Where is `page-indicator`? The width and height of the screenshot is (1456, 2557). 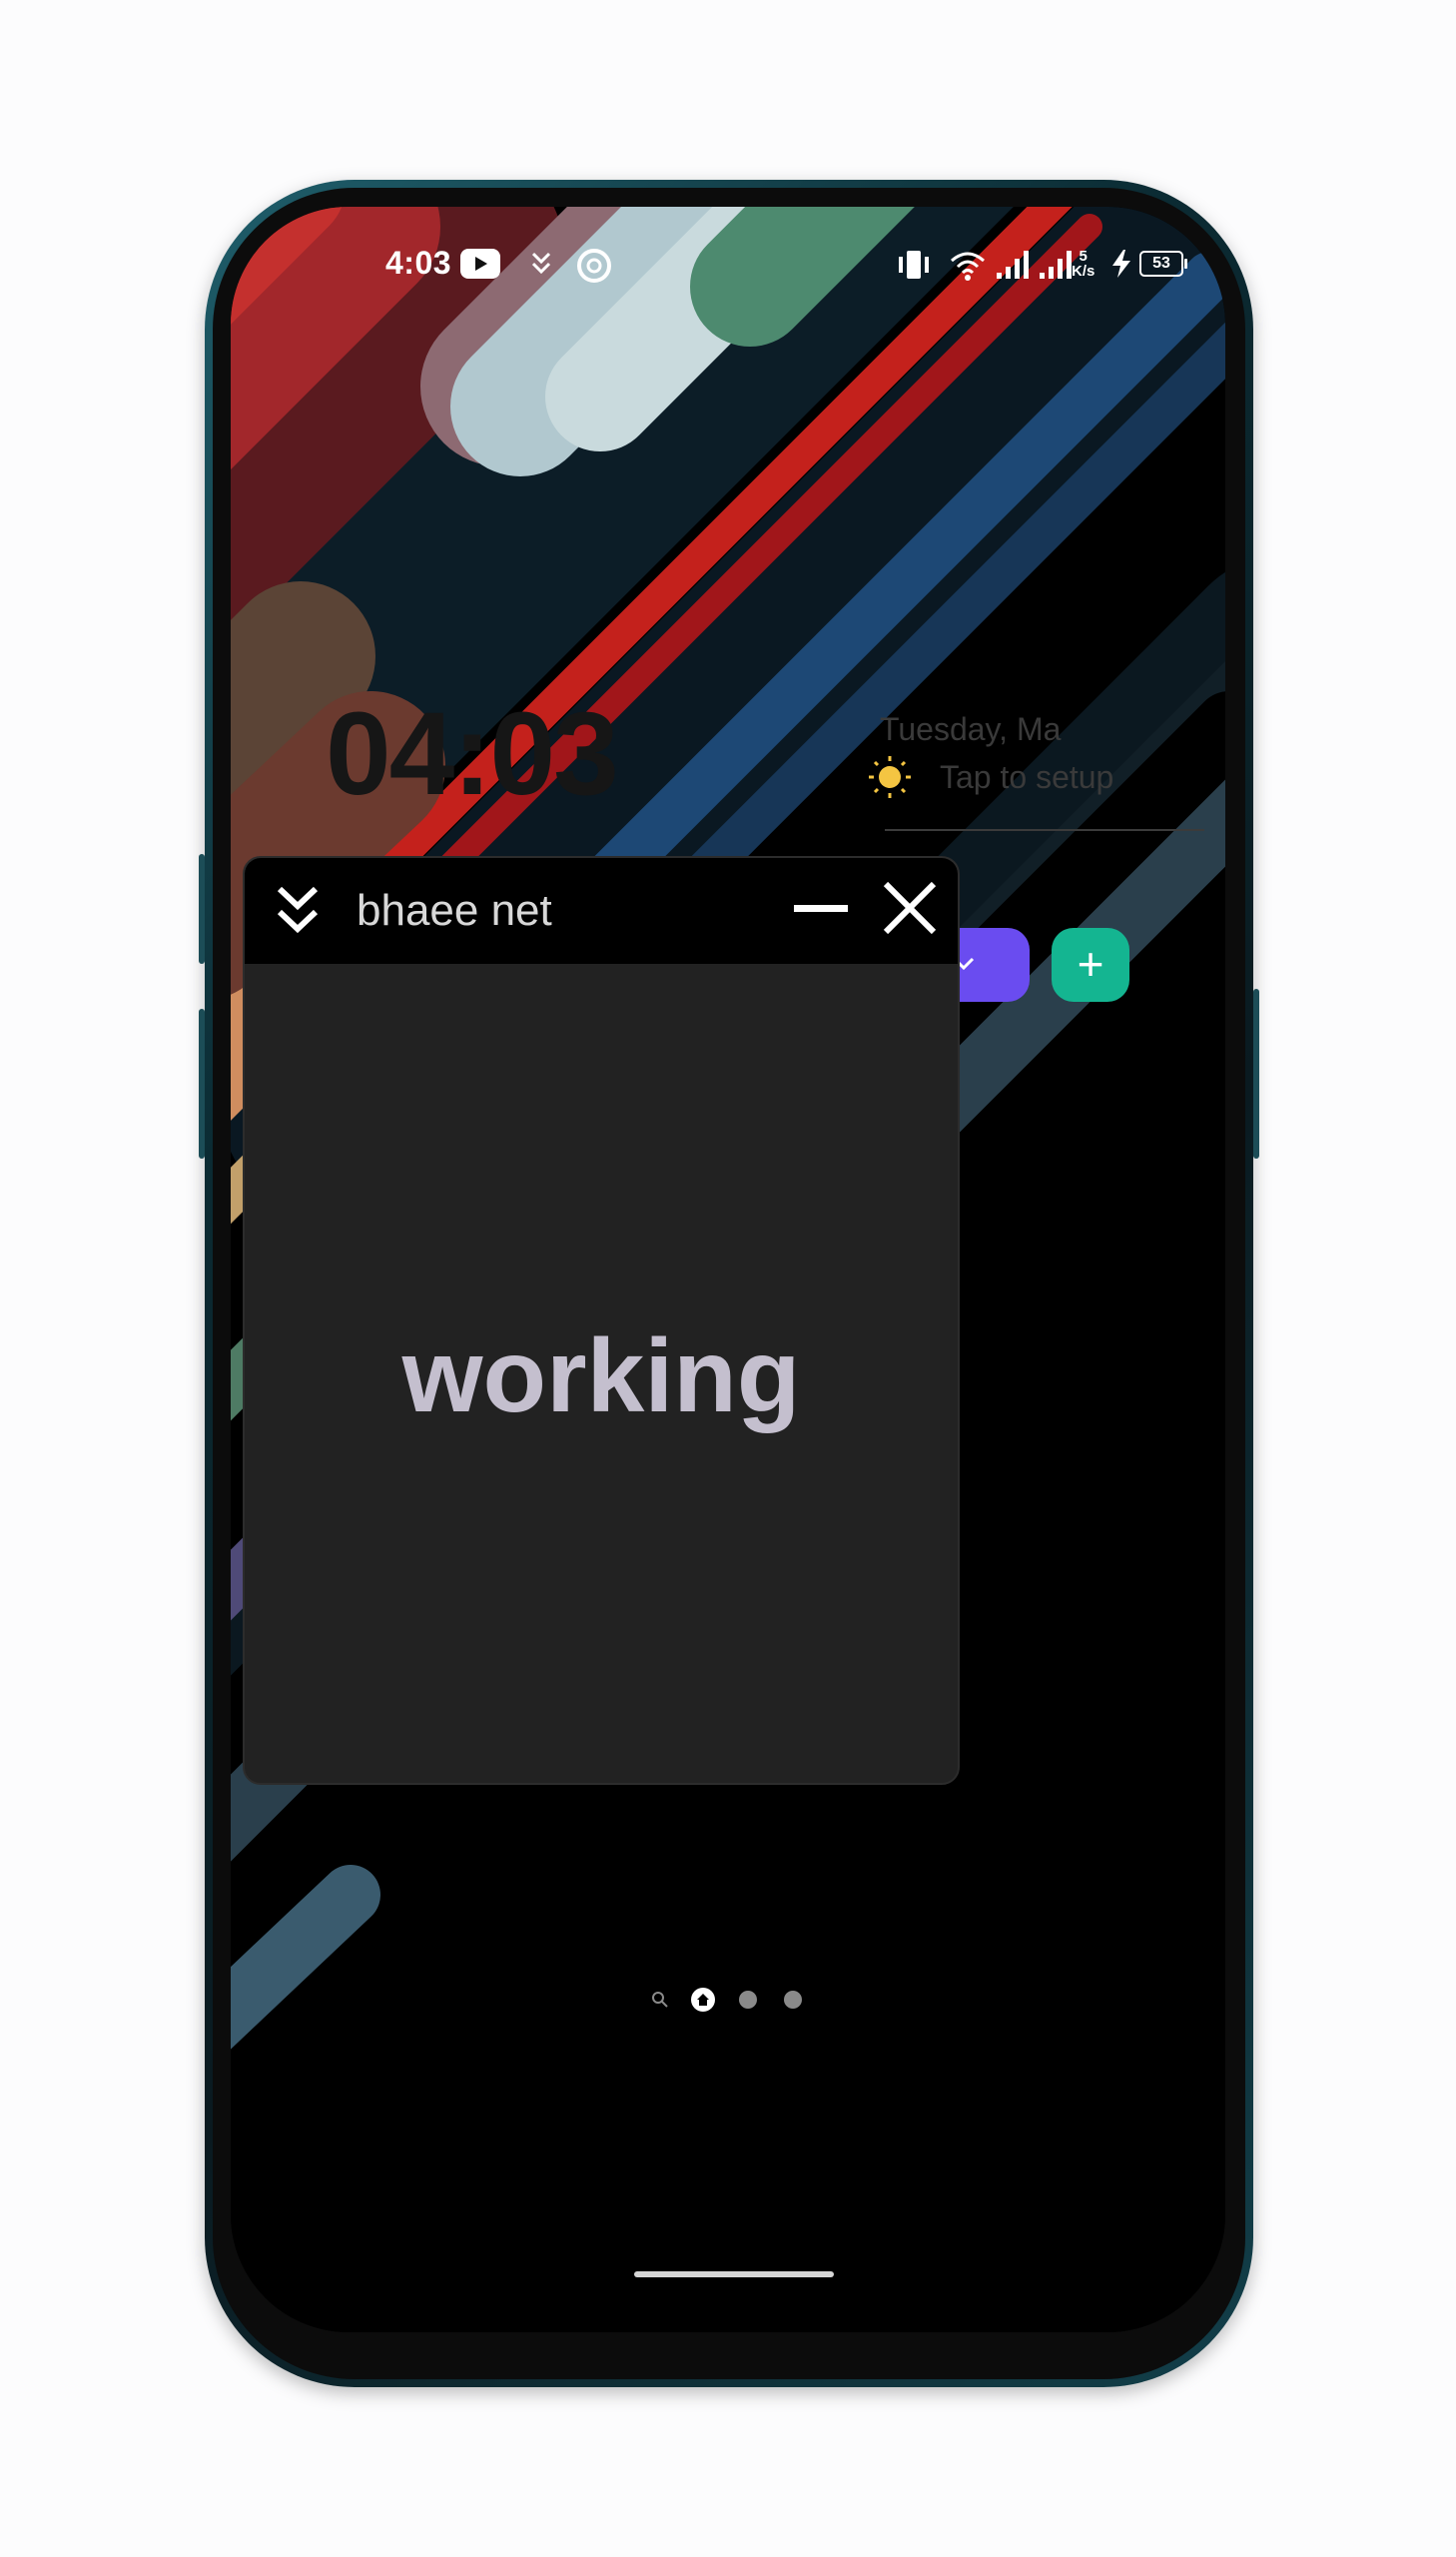
page-indicator is located at coordinates (728, 2000).